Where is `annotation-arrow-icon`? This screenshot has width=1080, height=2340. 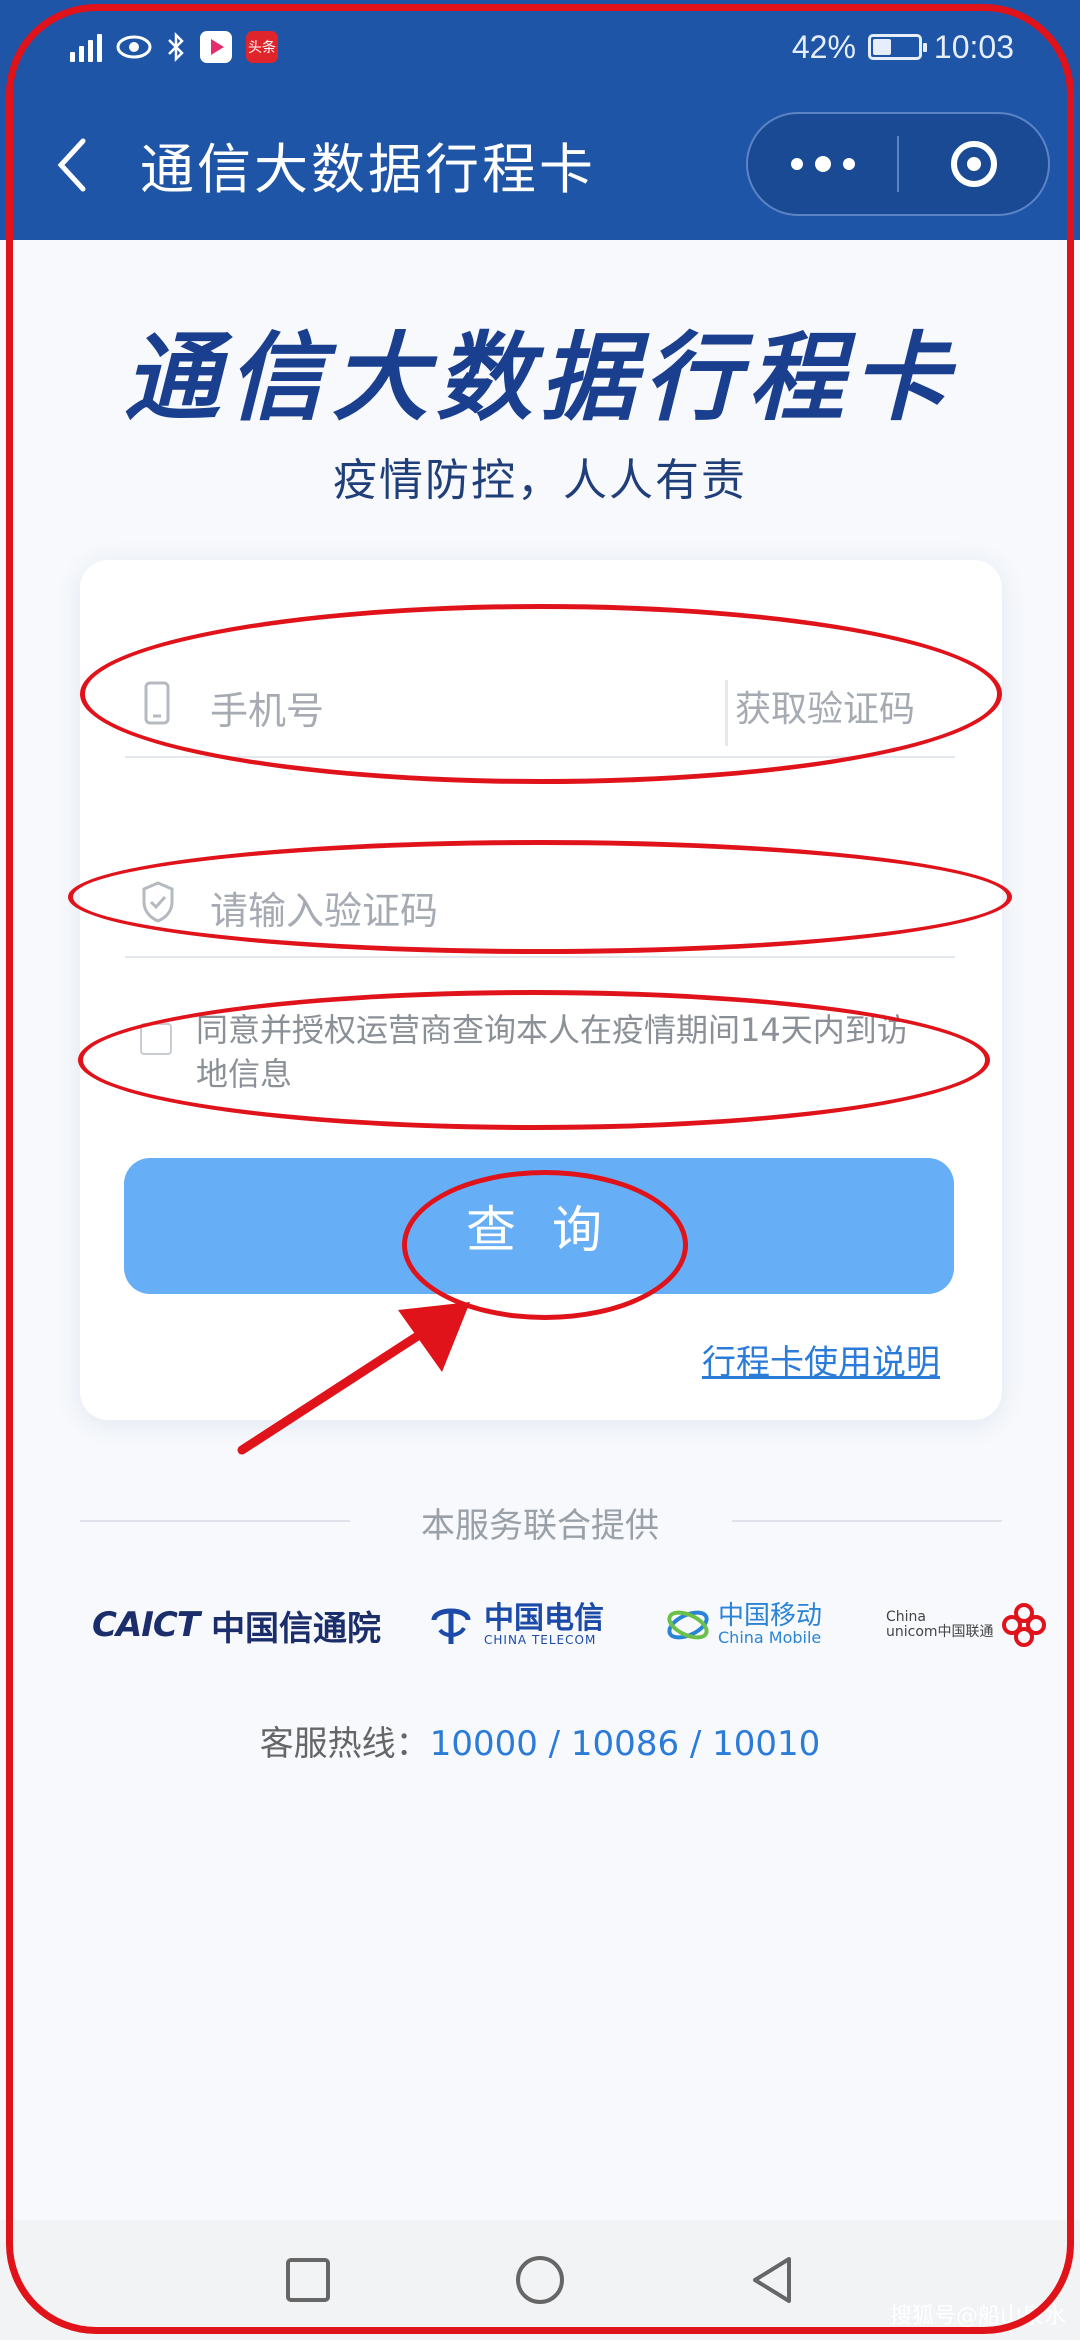
annotation-arrow-icon is located at coordinates (353, 1378).